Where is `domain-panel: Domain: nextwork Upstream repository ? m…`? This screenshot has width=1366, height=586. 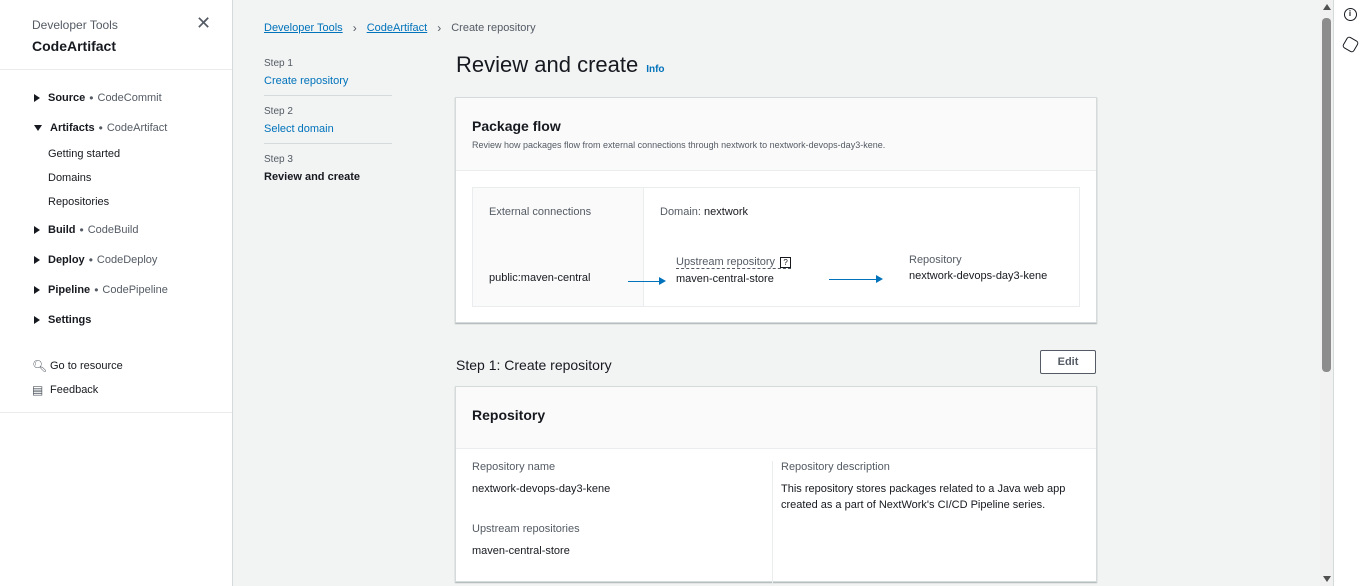 domain-panel: Domain: nextwork Upstream repository ? m… is located at coordinates (861, 247).